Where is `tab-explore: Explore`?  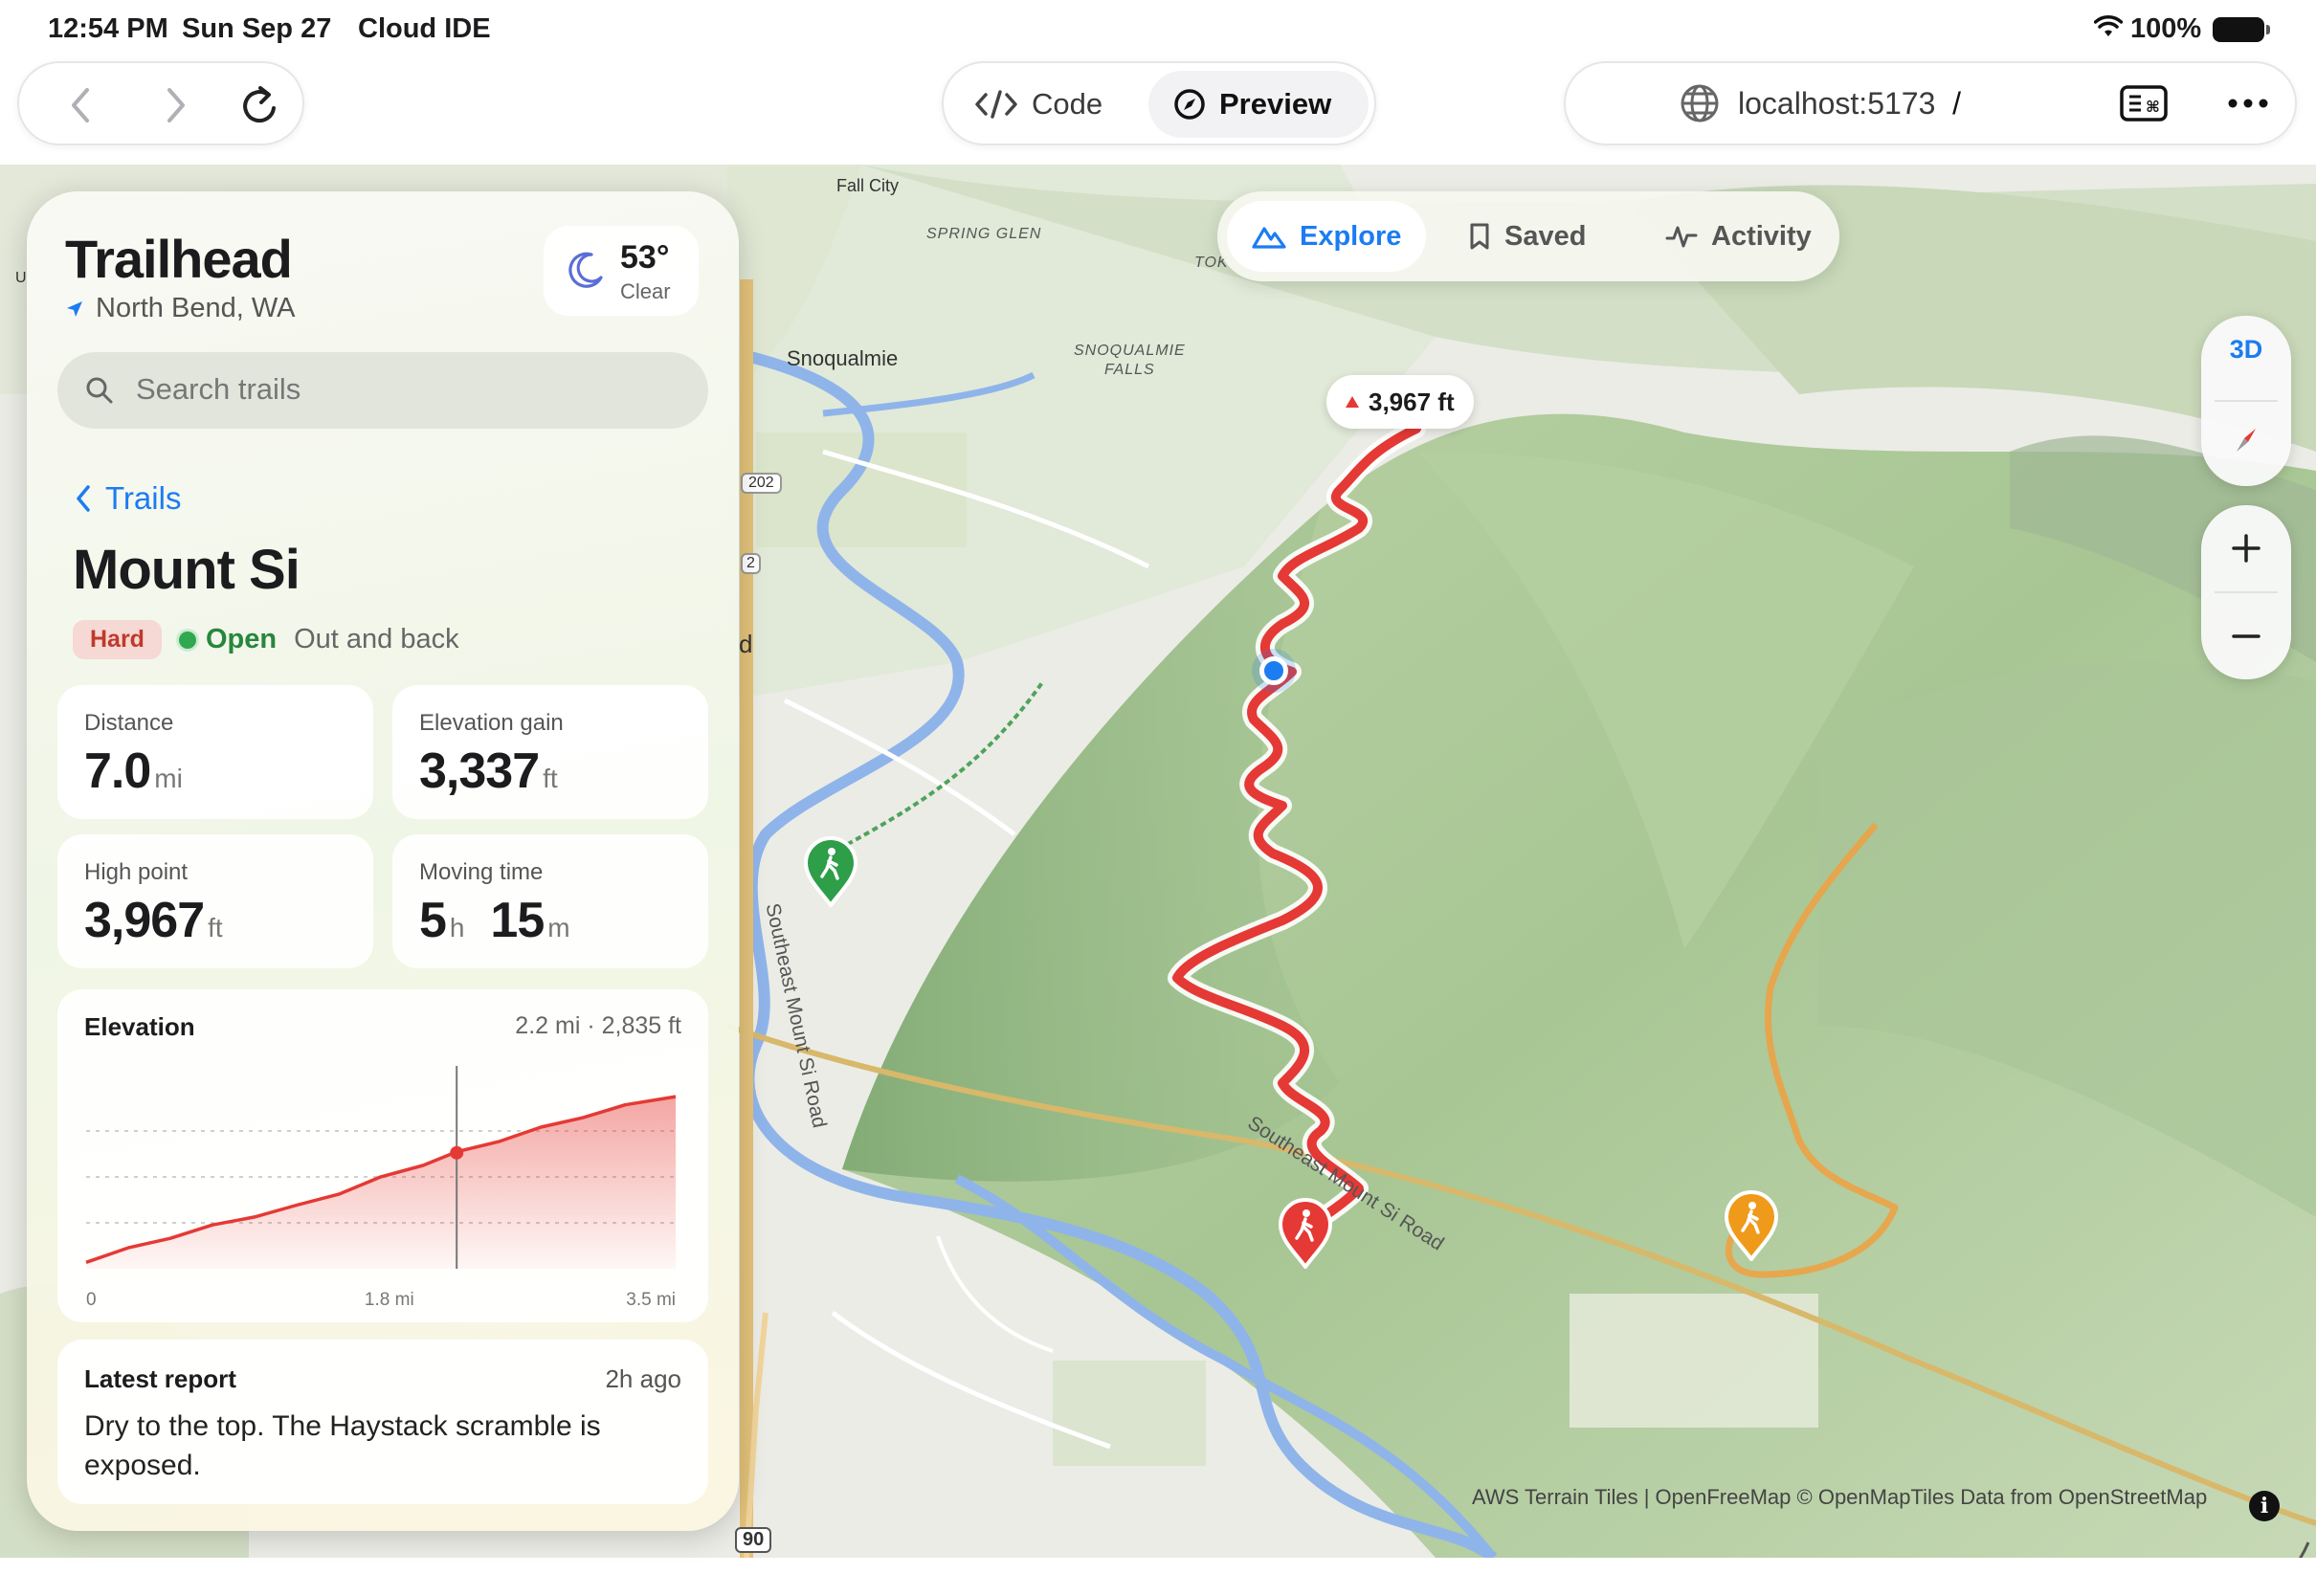
tab-explore: Explore is located at coordinates (1327, 237).